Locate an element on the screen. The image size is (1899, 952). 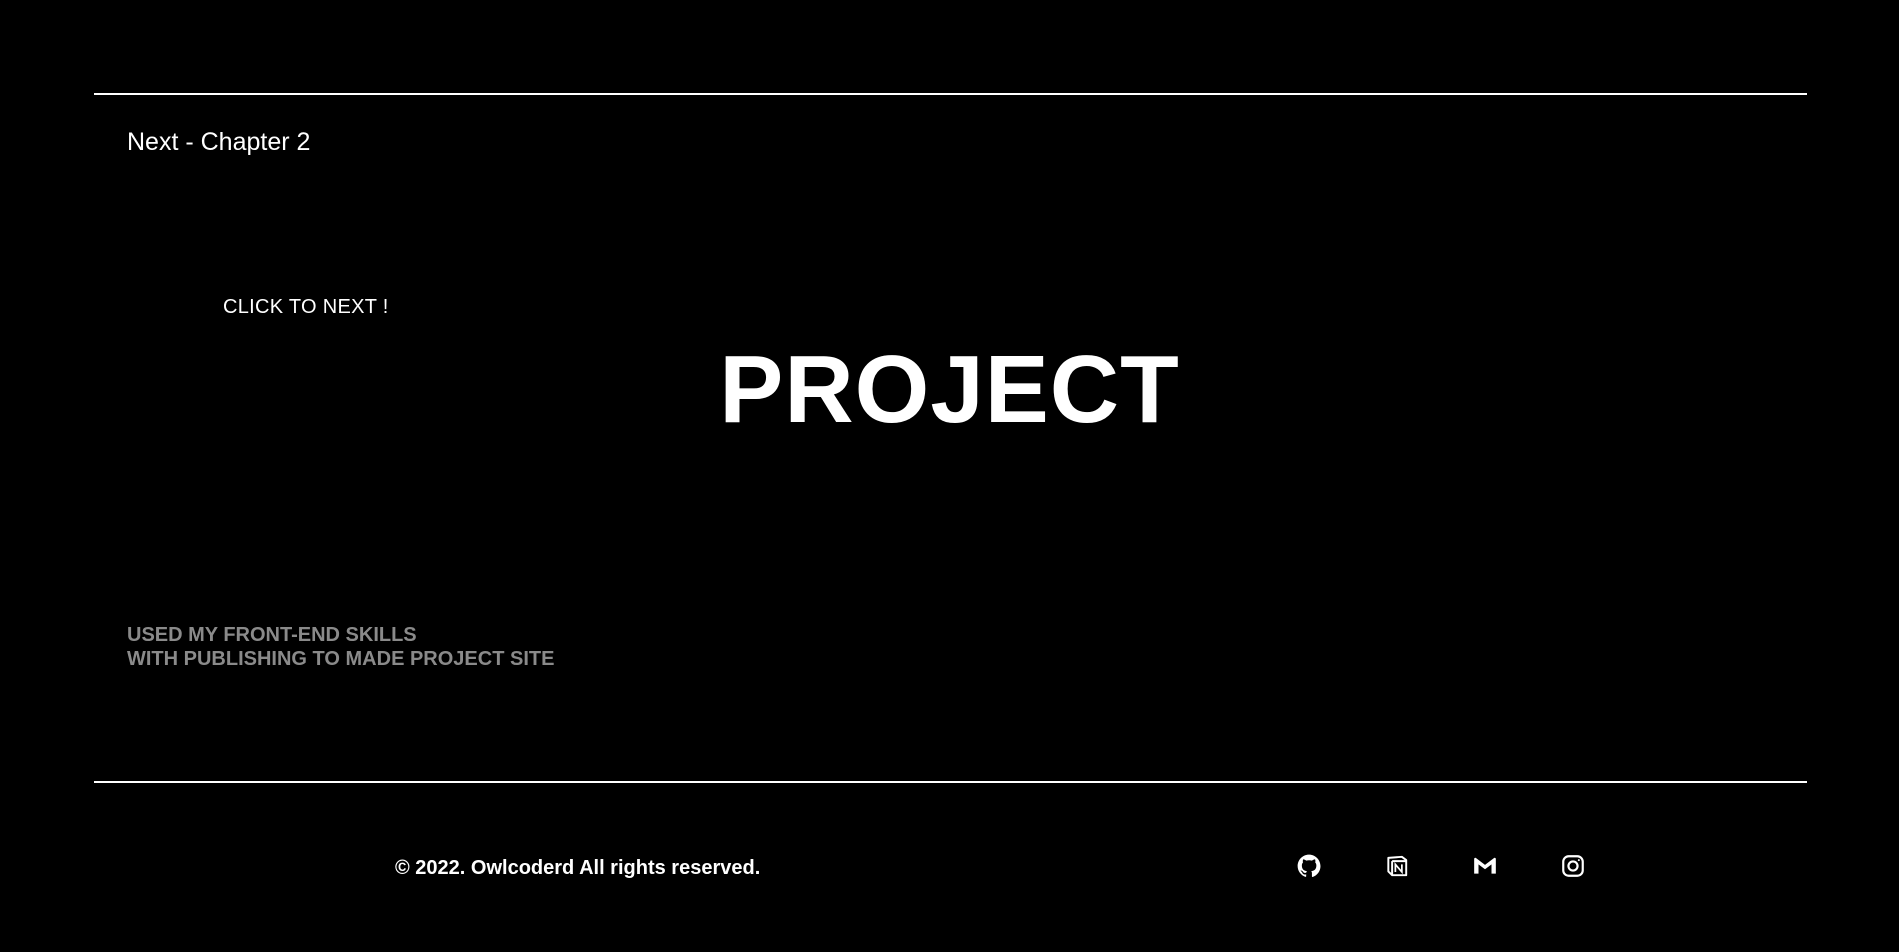
page-title: PROJECT is located at coordinates (949, 389).